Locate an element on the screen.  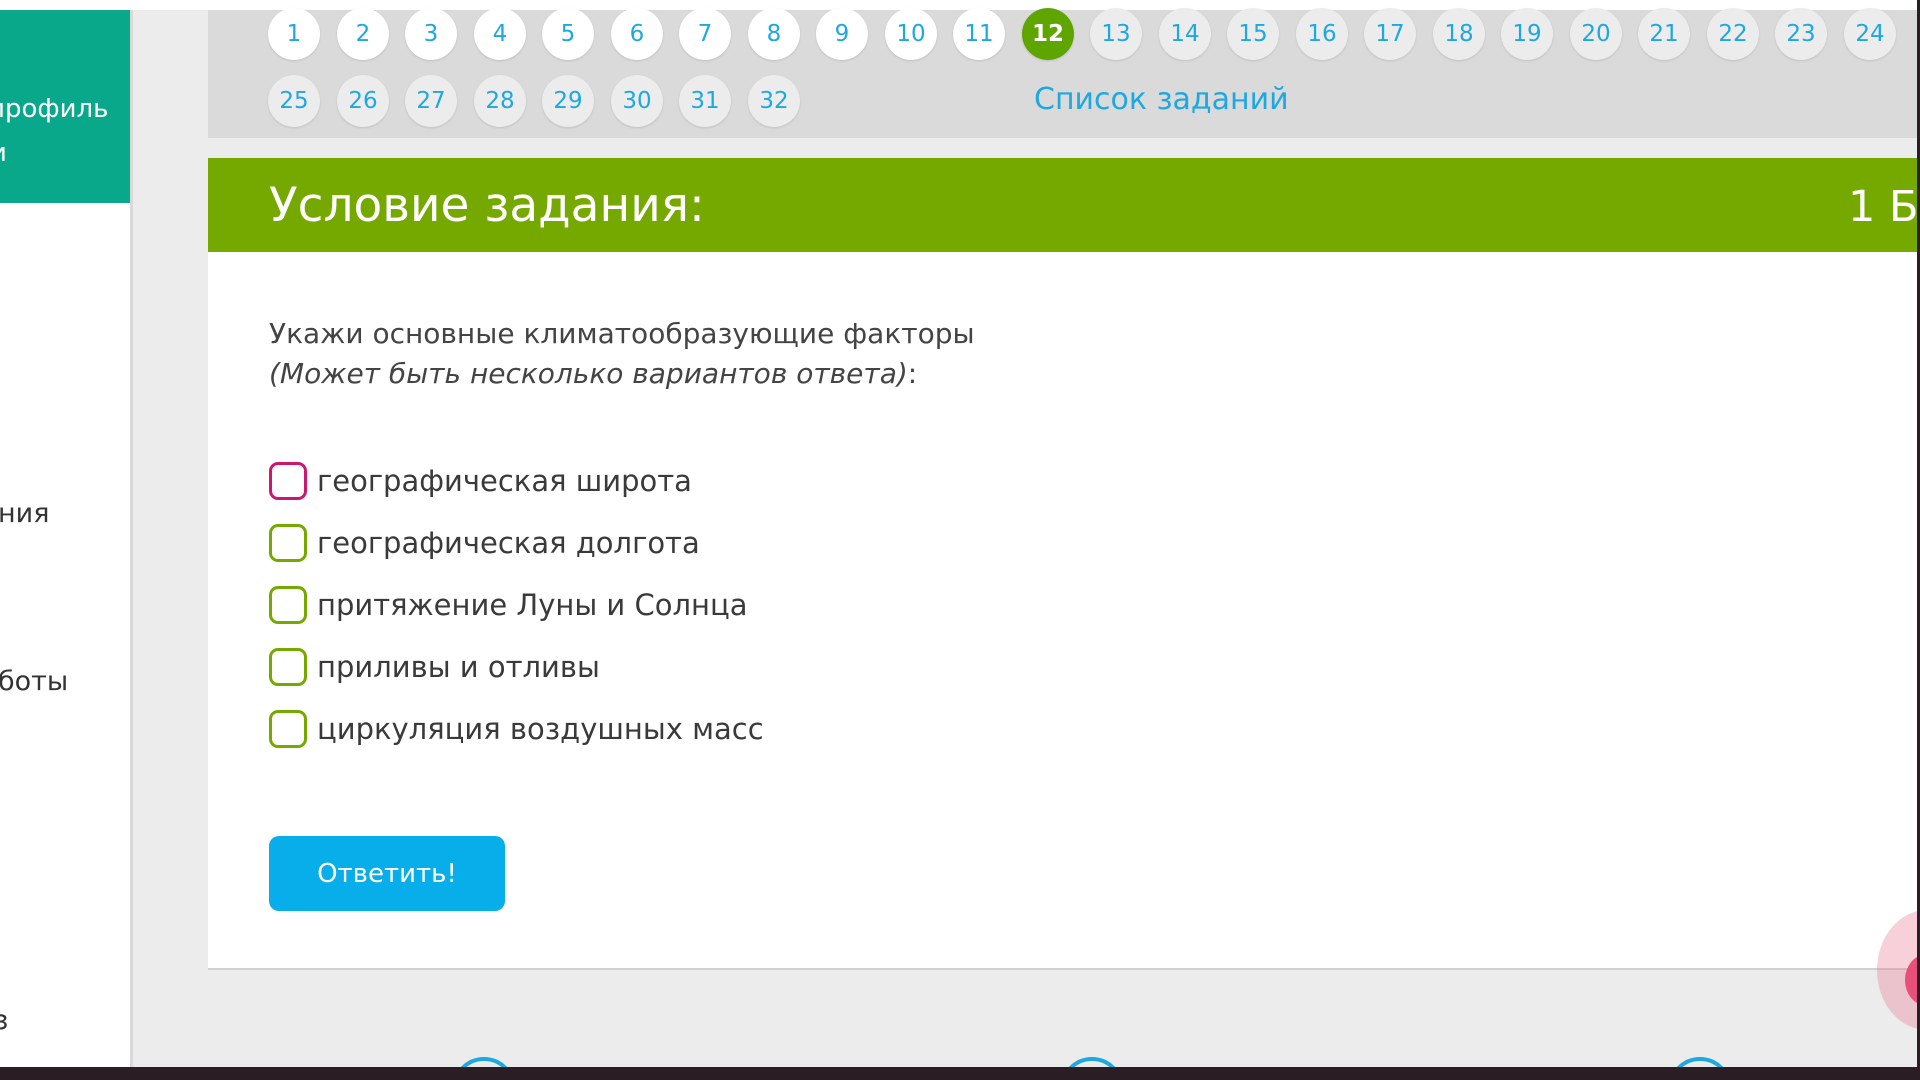
page-button-9: 9 is located at coordinates (842, 34).